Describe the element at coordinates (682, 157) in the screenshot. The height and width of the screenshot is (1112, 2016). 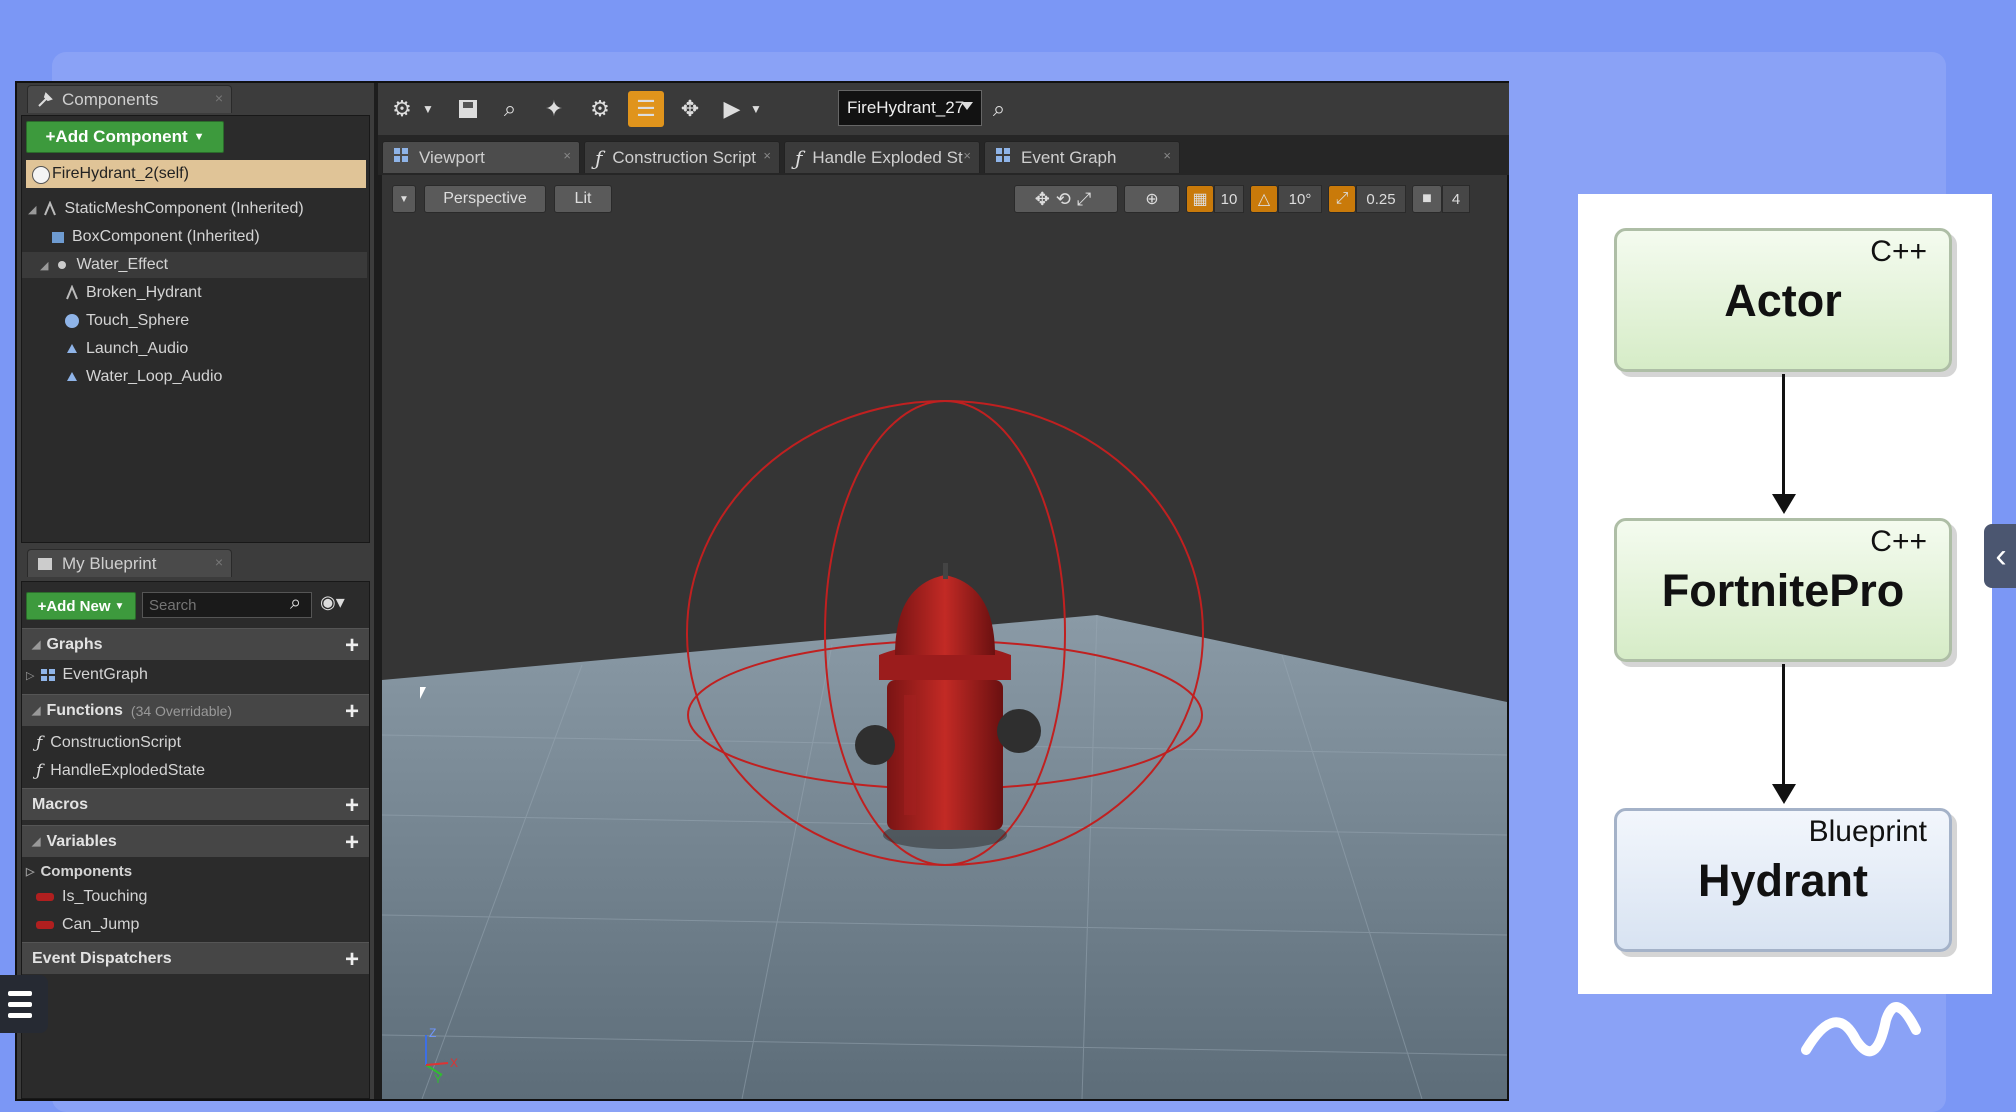
I see `tab-construction-script: ƒ Construction Script ×` at that location.